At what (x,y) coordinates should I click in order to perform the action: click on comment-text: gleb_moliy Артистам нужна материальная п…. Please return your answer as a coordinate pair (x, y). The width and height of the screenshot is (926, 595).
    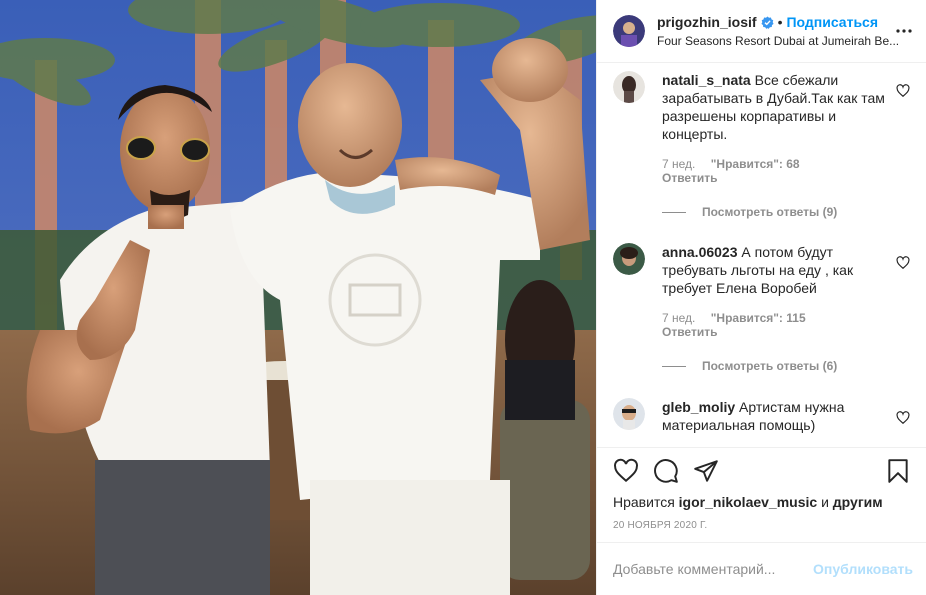
    Looking at the image, I should click on (775, 416).